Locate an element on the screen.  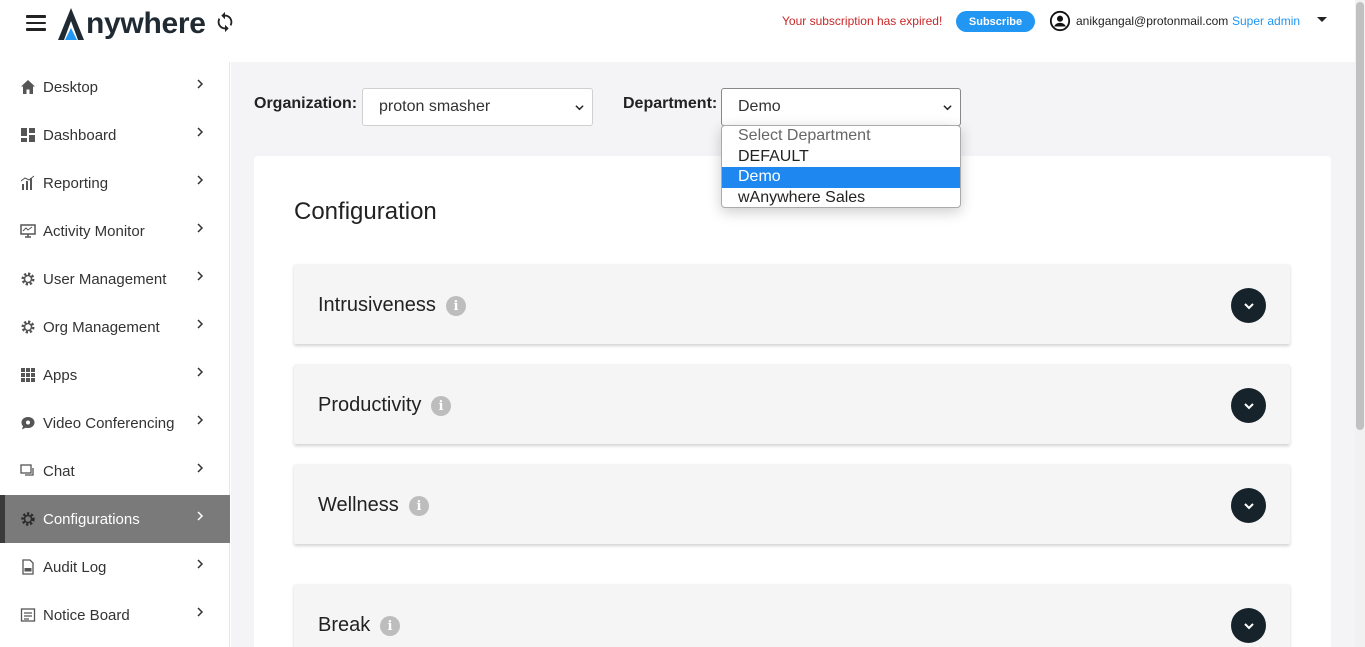
logo-text: nywhere is located at coordinates (146, 23).